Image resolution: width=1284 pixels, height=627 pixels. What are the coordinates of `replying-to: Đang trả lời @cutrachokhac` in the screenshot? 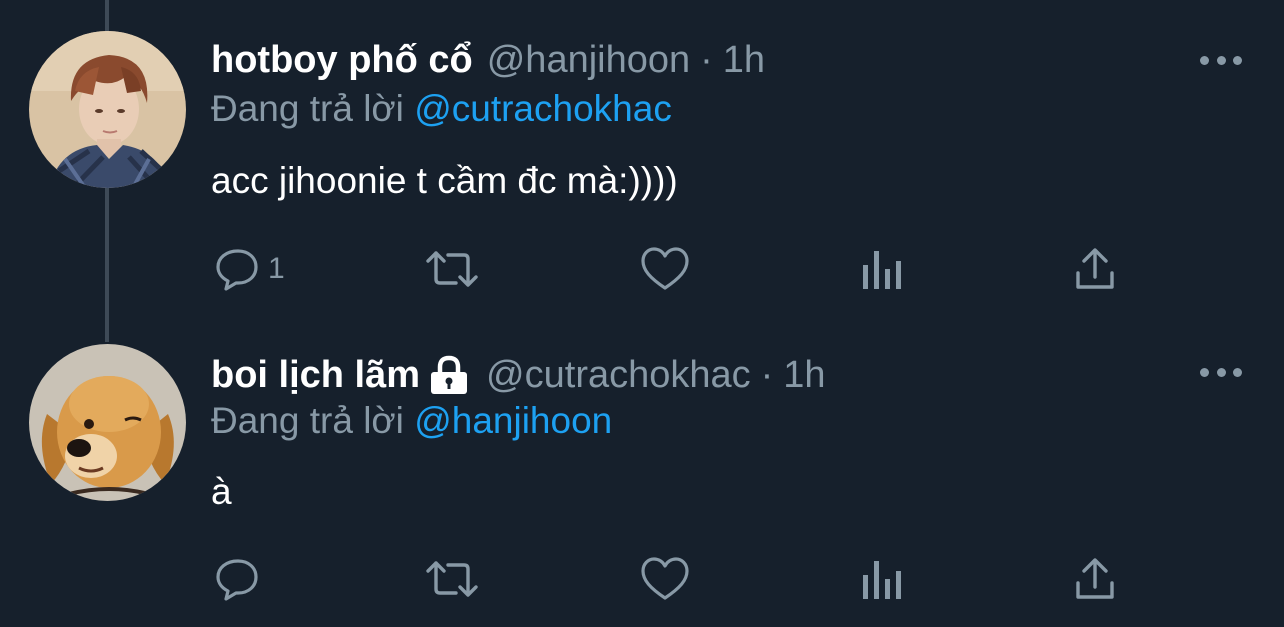 It's located at (441, 111).